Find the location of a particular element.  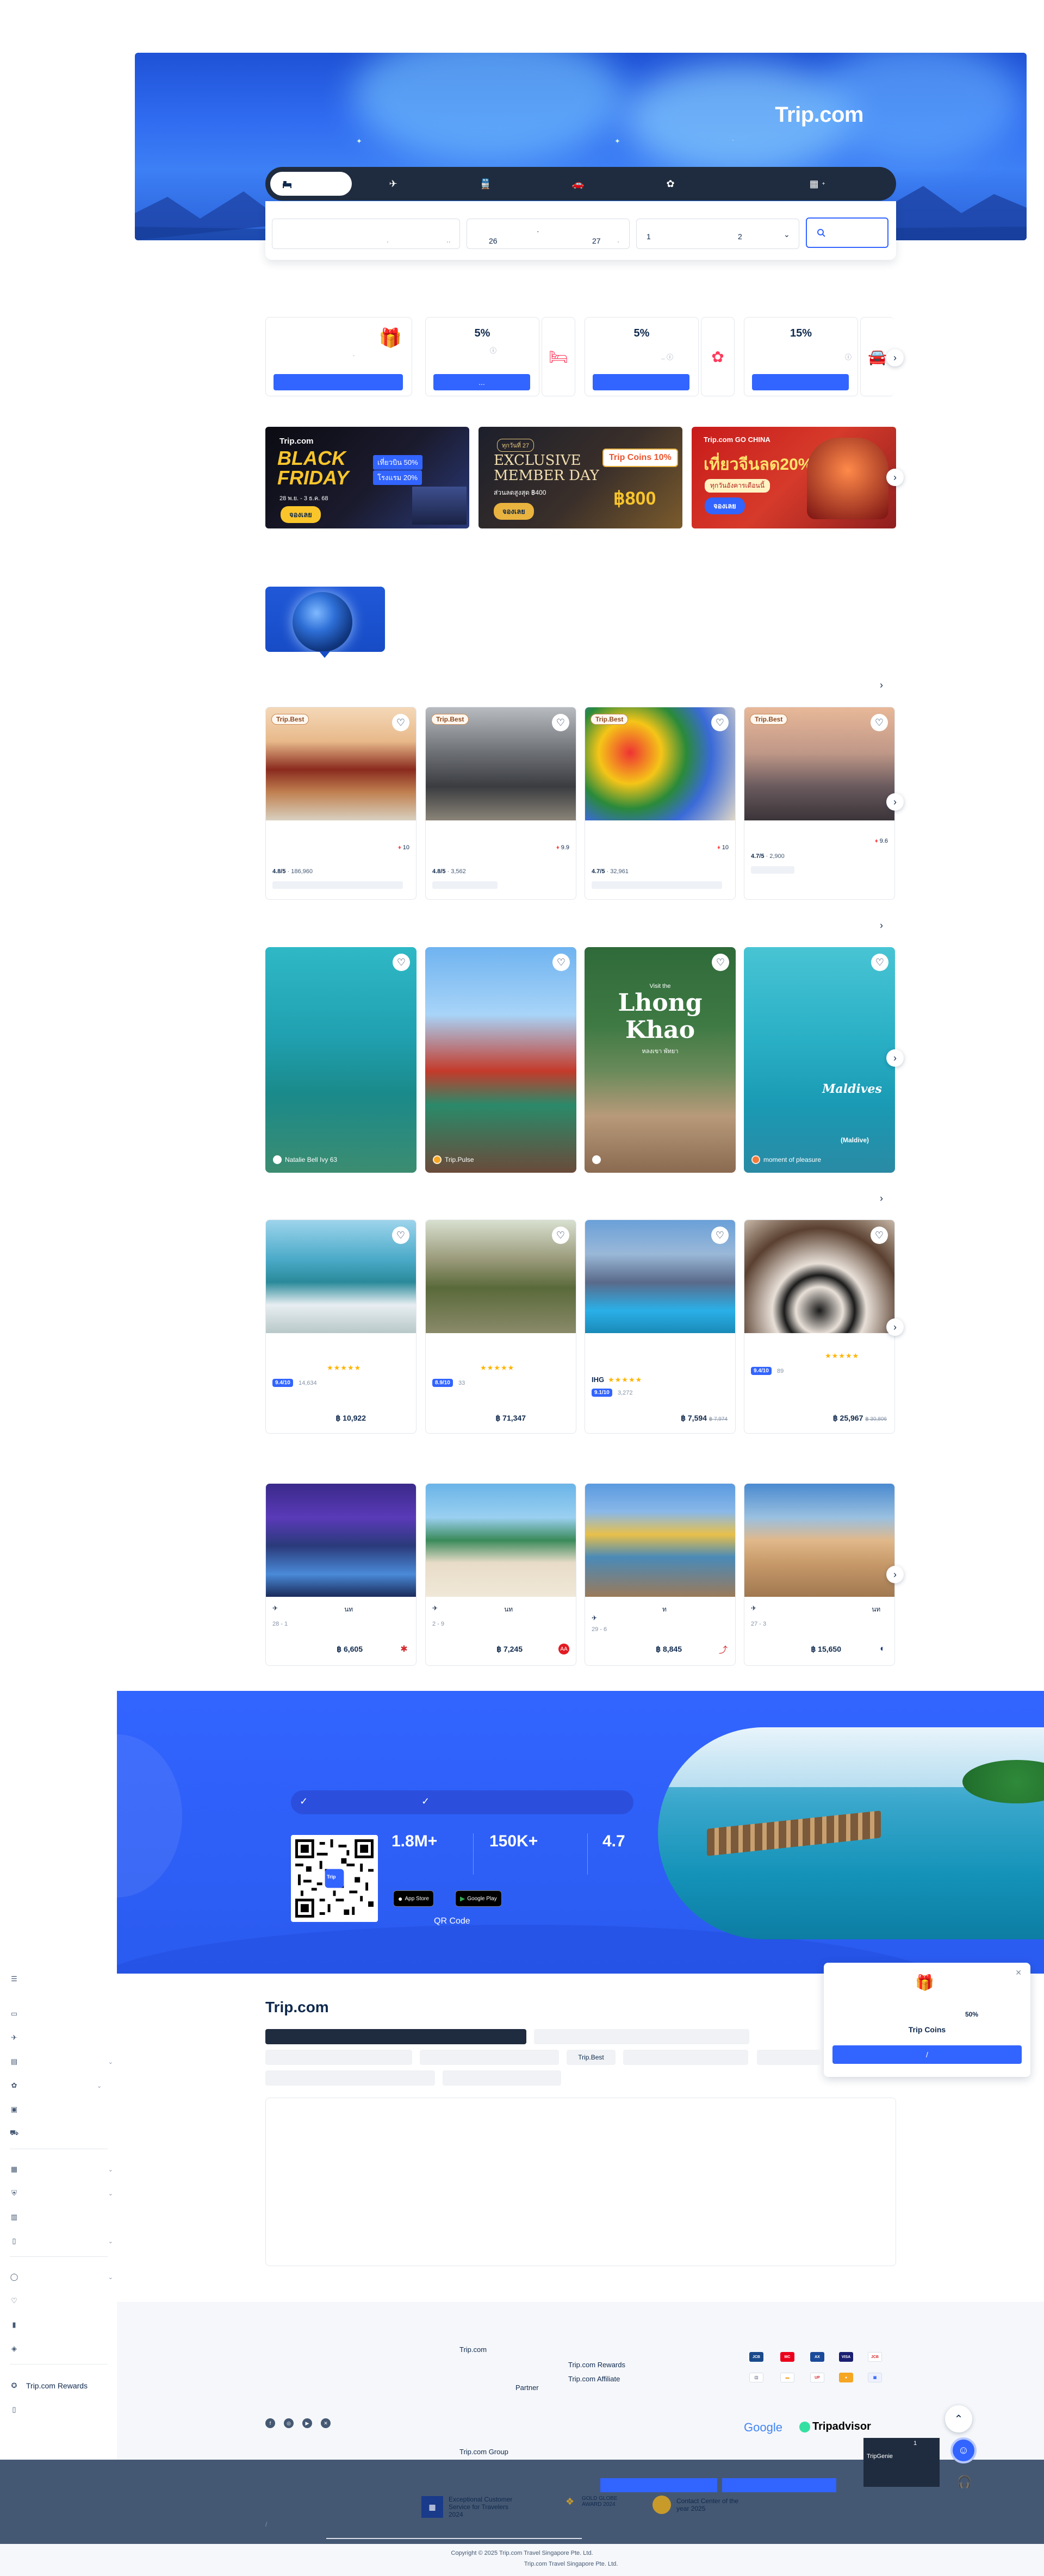

google-play-button: ▶ Google Play is located at coordinates (478, 1898).